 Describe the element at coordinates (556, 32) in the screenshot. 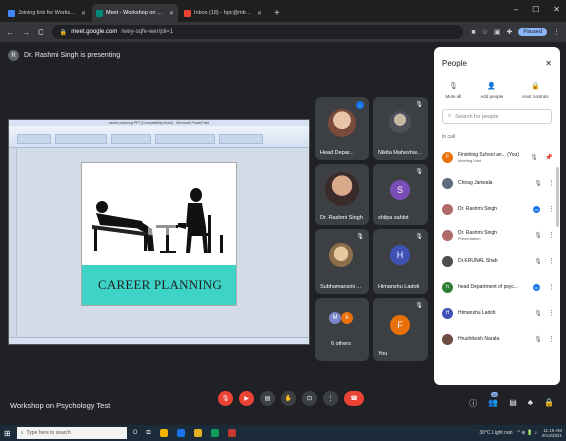

I see `menu-icon: ⋮` at that location.